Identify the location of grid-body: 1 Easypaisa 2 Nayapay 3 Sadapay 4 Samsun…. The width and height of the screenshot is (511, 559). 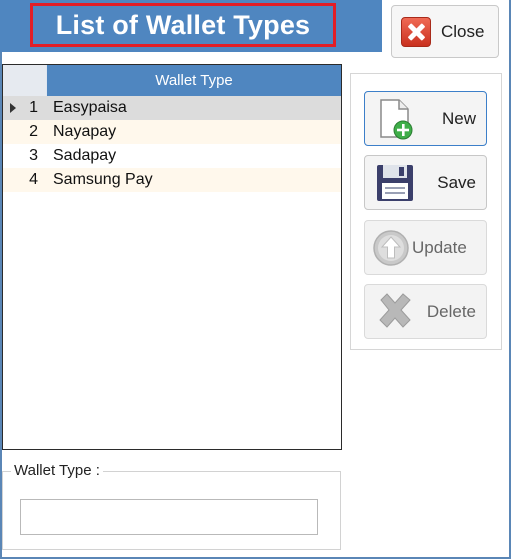
(172, 144).